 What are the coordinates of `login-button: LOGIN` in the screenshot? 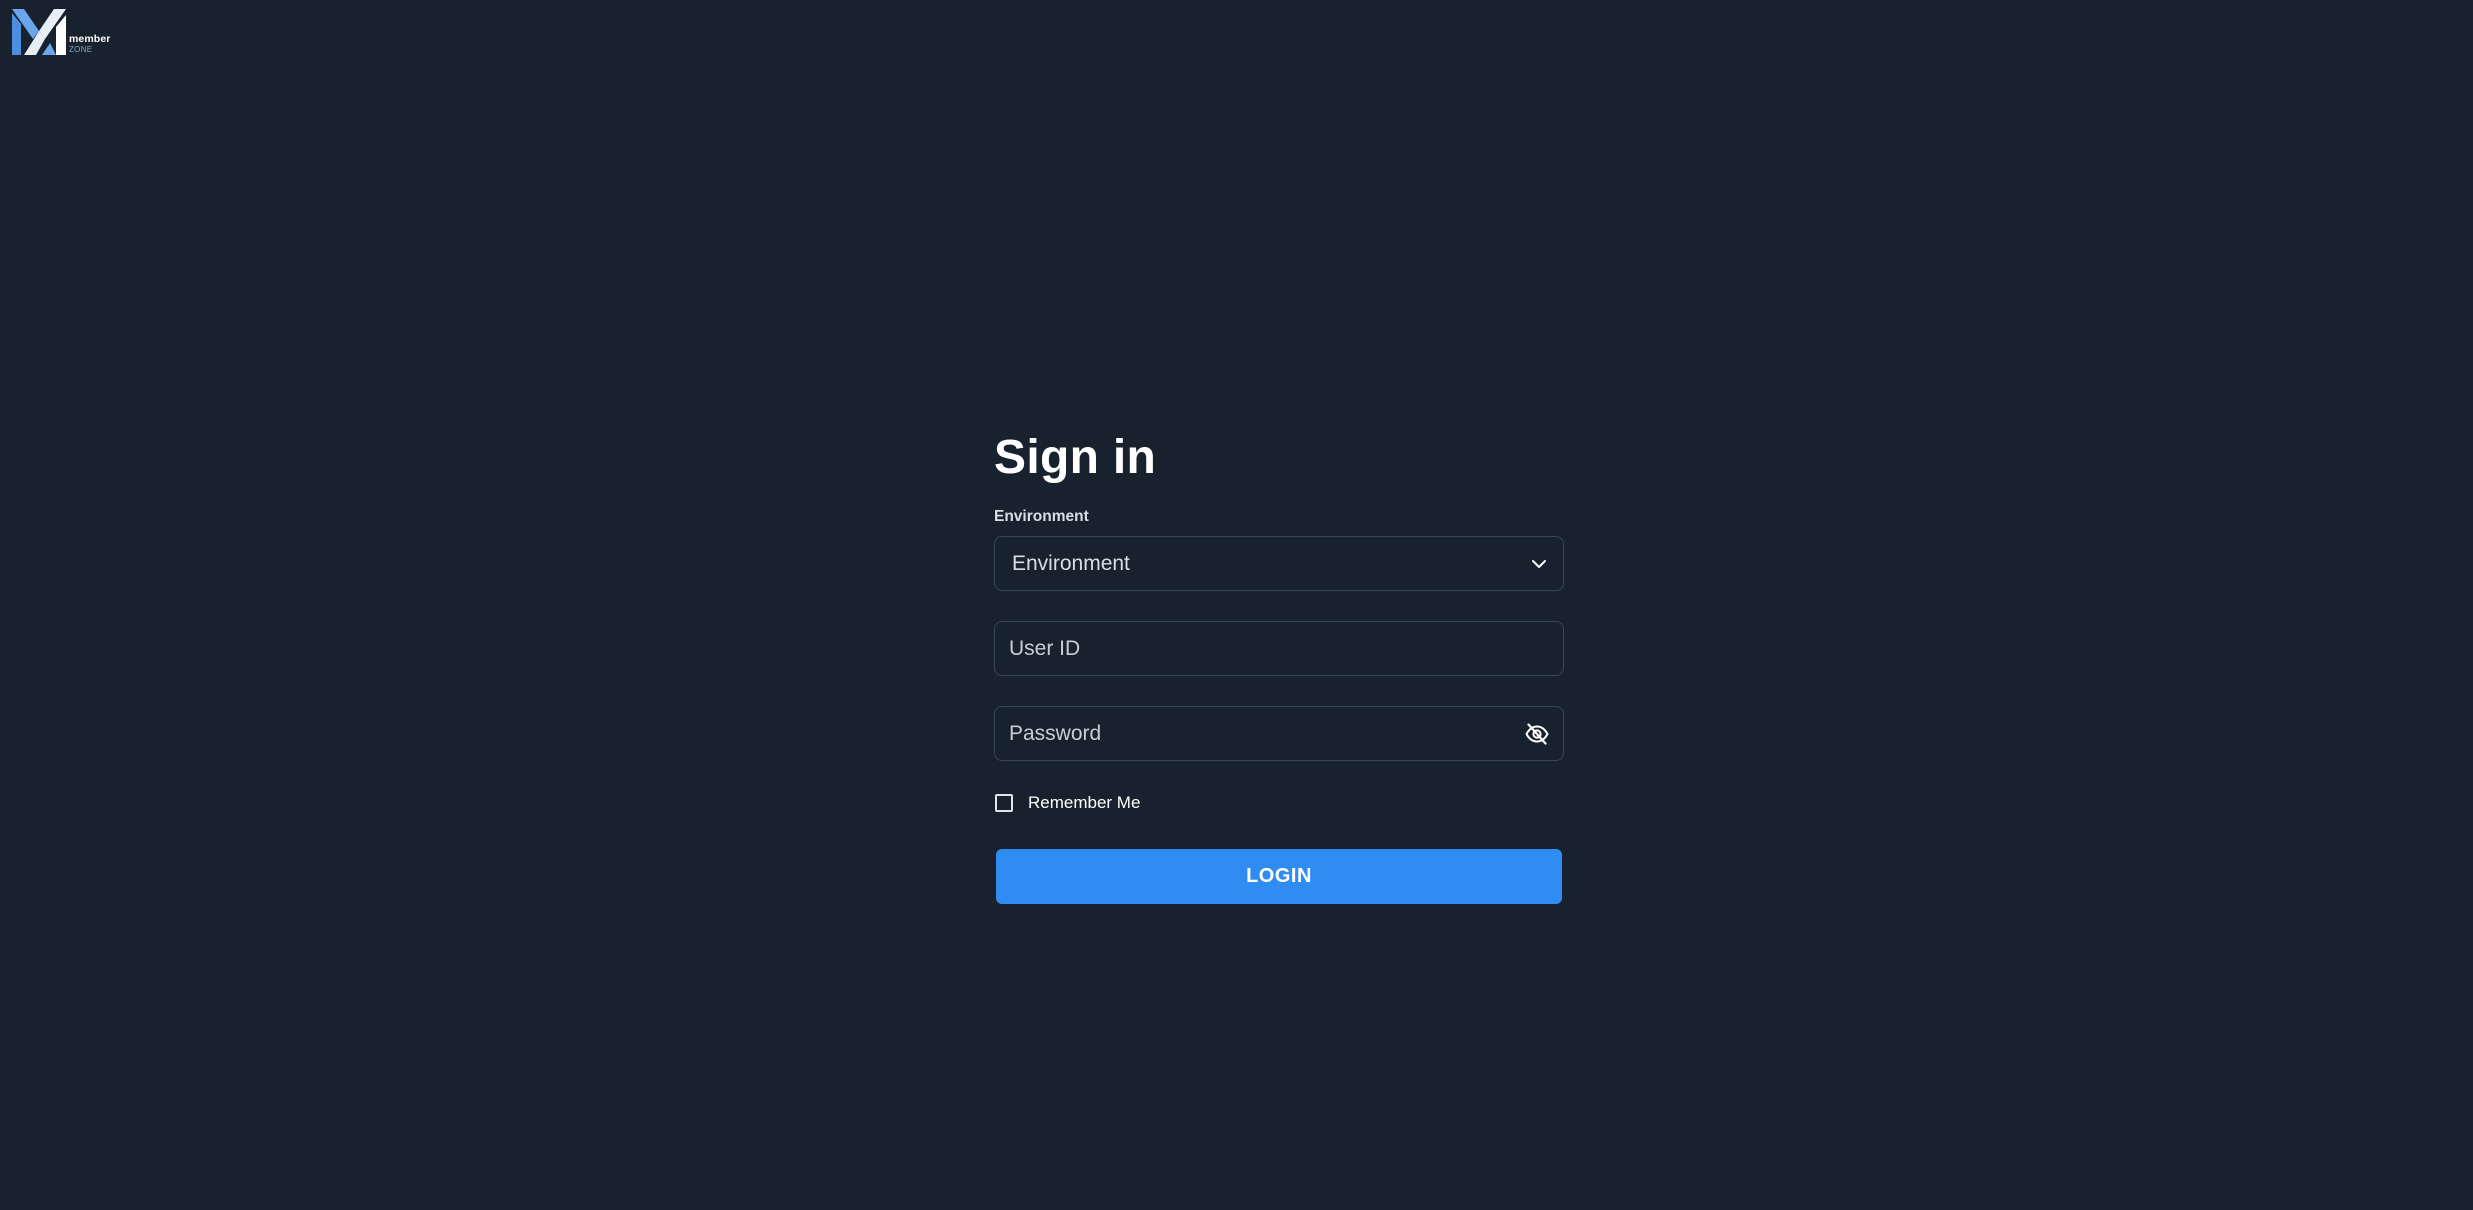 It's located at (1279, 876).